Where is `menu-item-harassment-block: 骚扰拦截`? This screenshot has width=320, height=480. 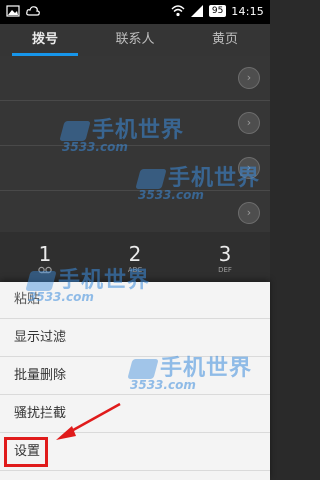 menu-item-harassment-block: 骚扰拦截 is located at coordinates (135, 414).